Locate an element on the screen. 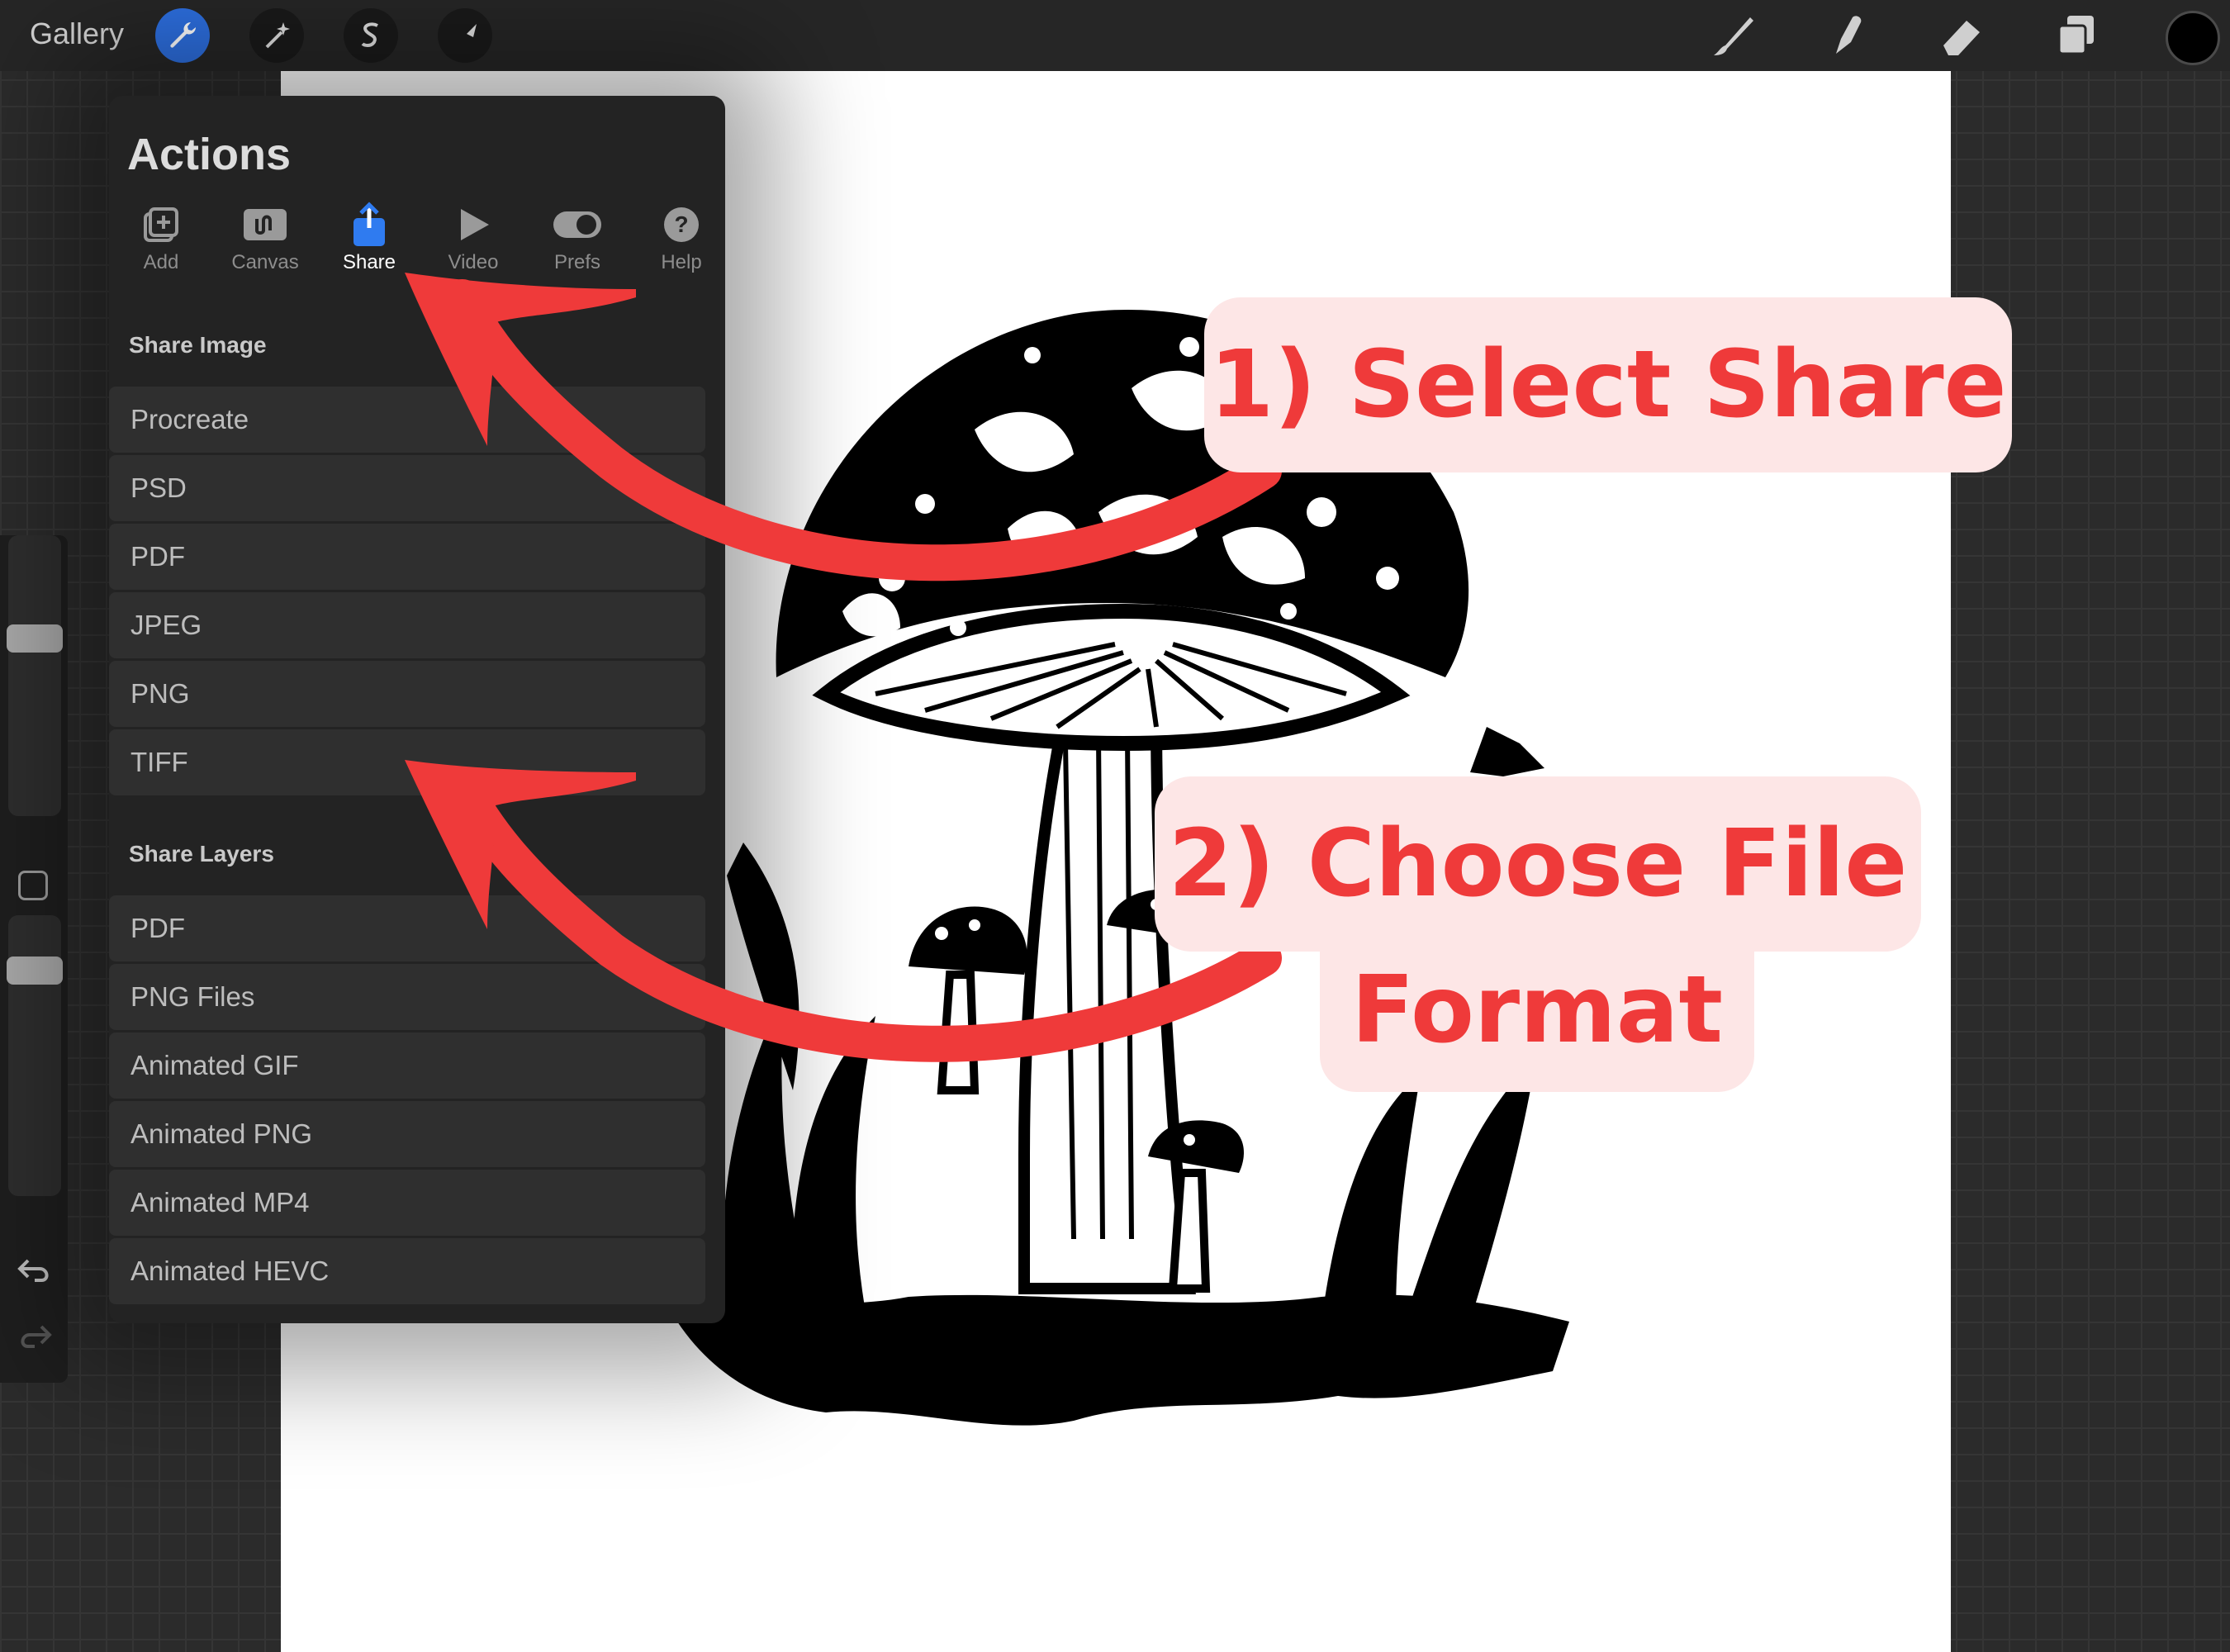 The image size is (2230, 1652). arrow-to-format-list is located at coordinates (843, 911).